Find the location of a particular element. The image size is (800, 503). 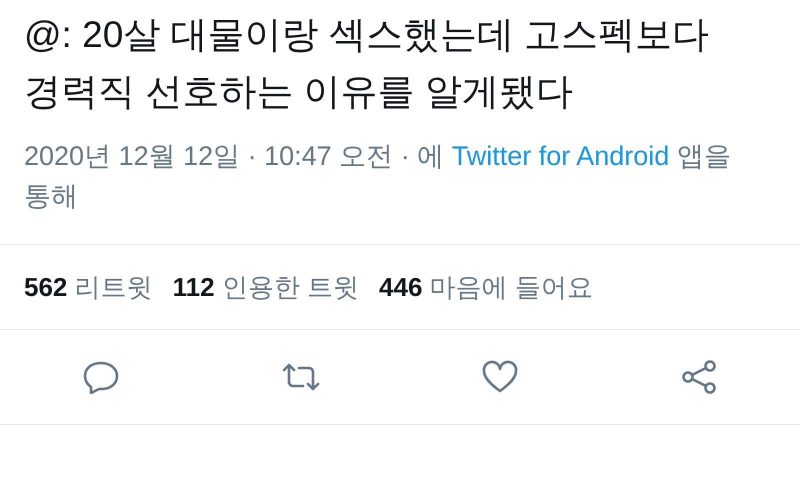

stat-count: 112 인용한 트윗 is located at coordinates (266, 287).